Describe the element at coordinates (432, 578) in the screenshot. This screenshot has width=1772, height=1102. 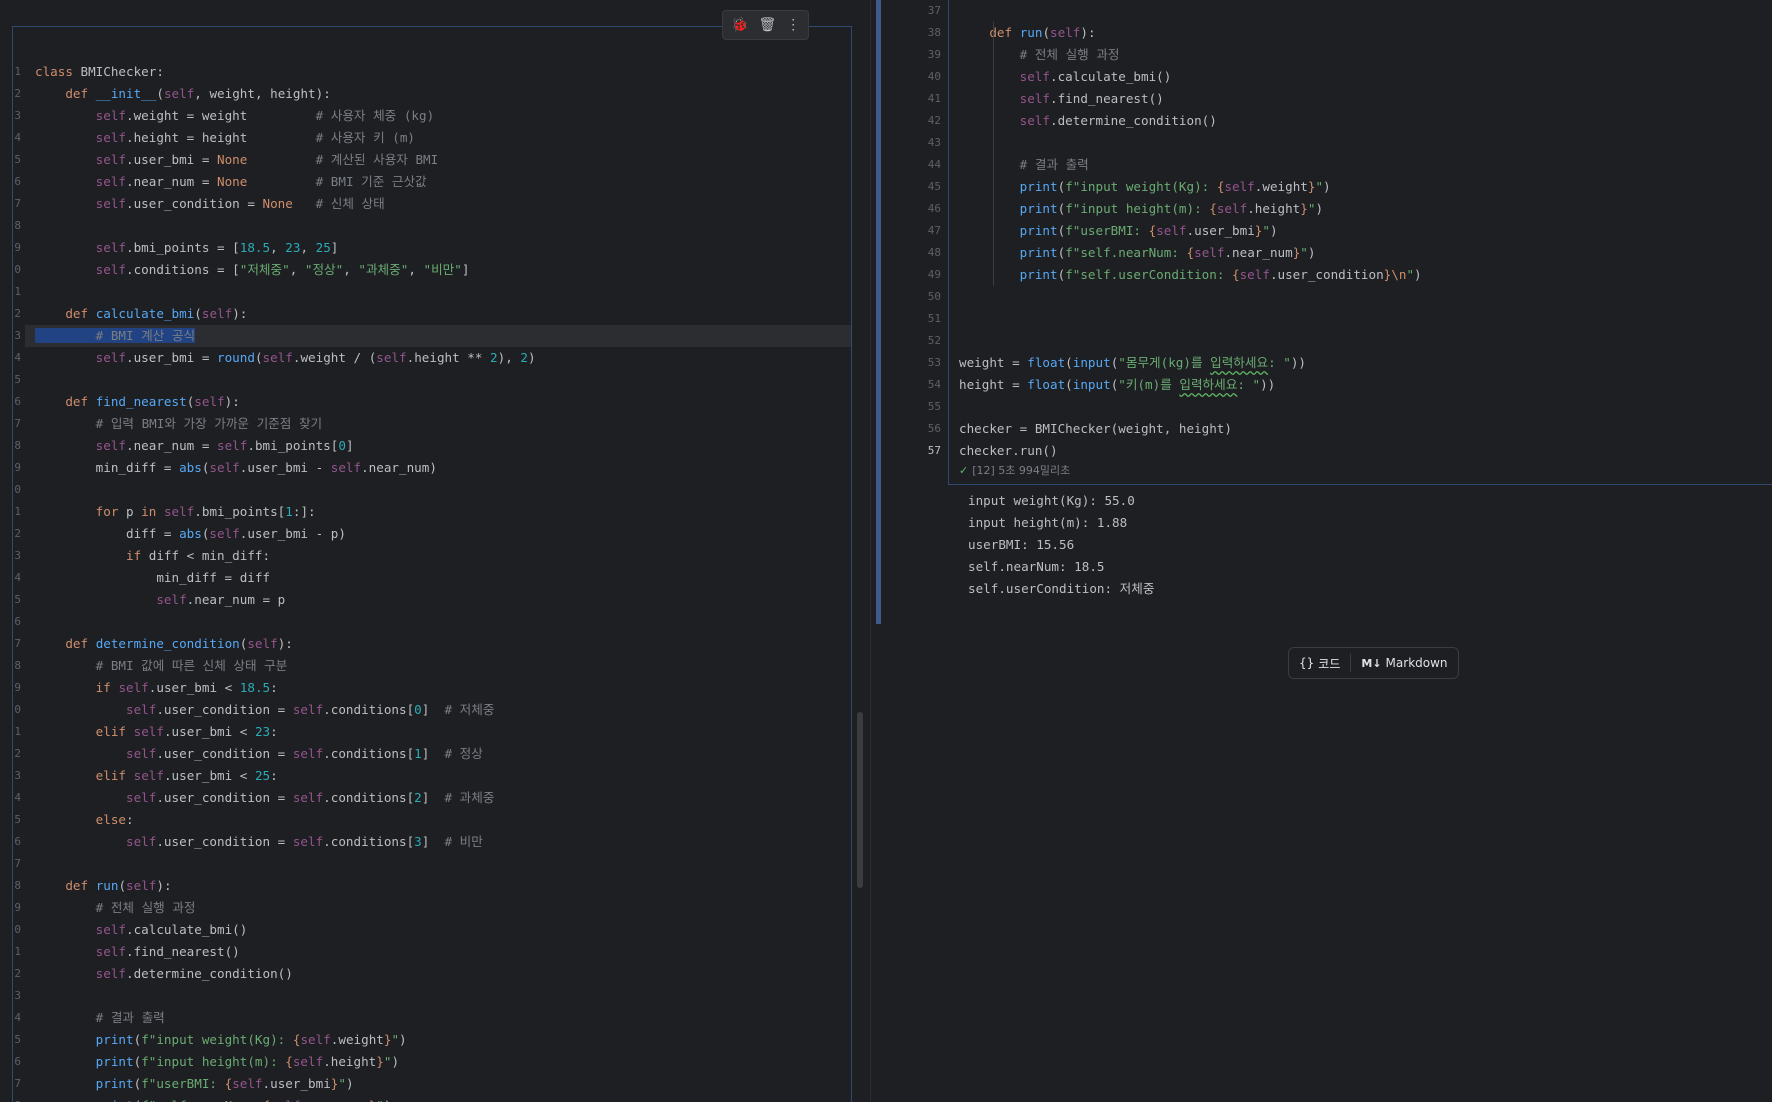
I see `code-line: 4 min_diff = diff` at that location.